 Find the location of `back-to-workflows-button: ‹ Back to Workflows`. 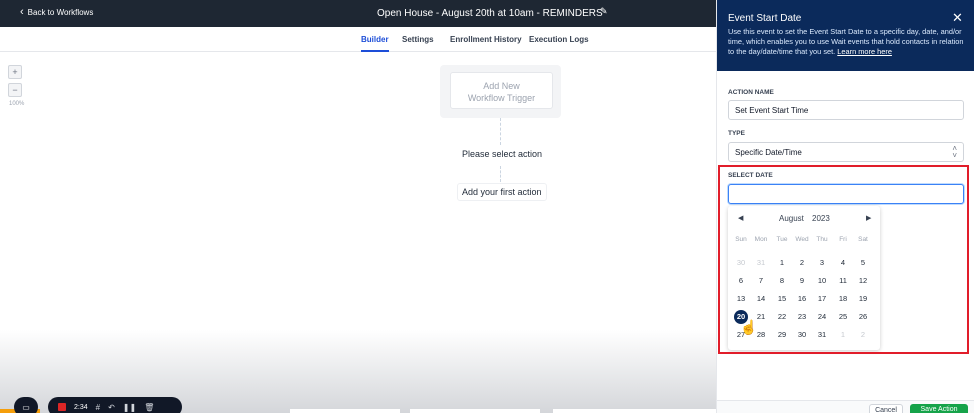

back-to-workflows-button: ‹ Back to Workflows is located at coordinates (56, 12).